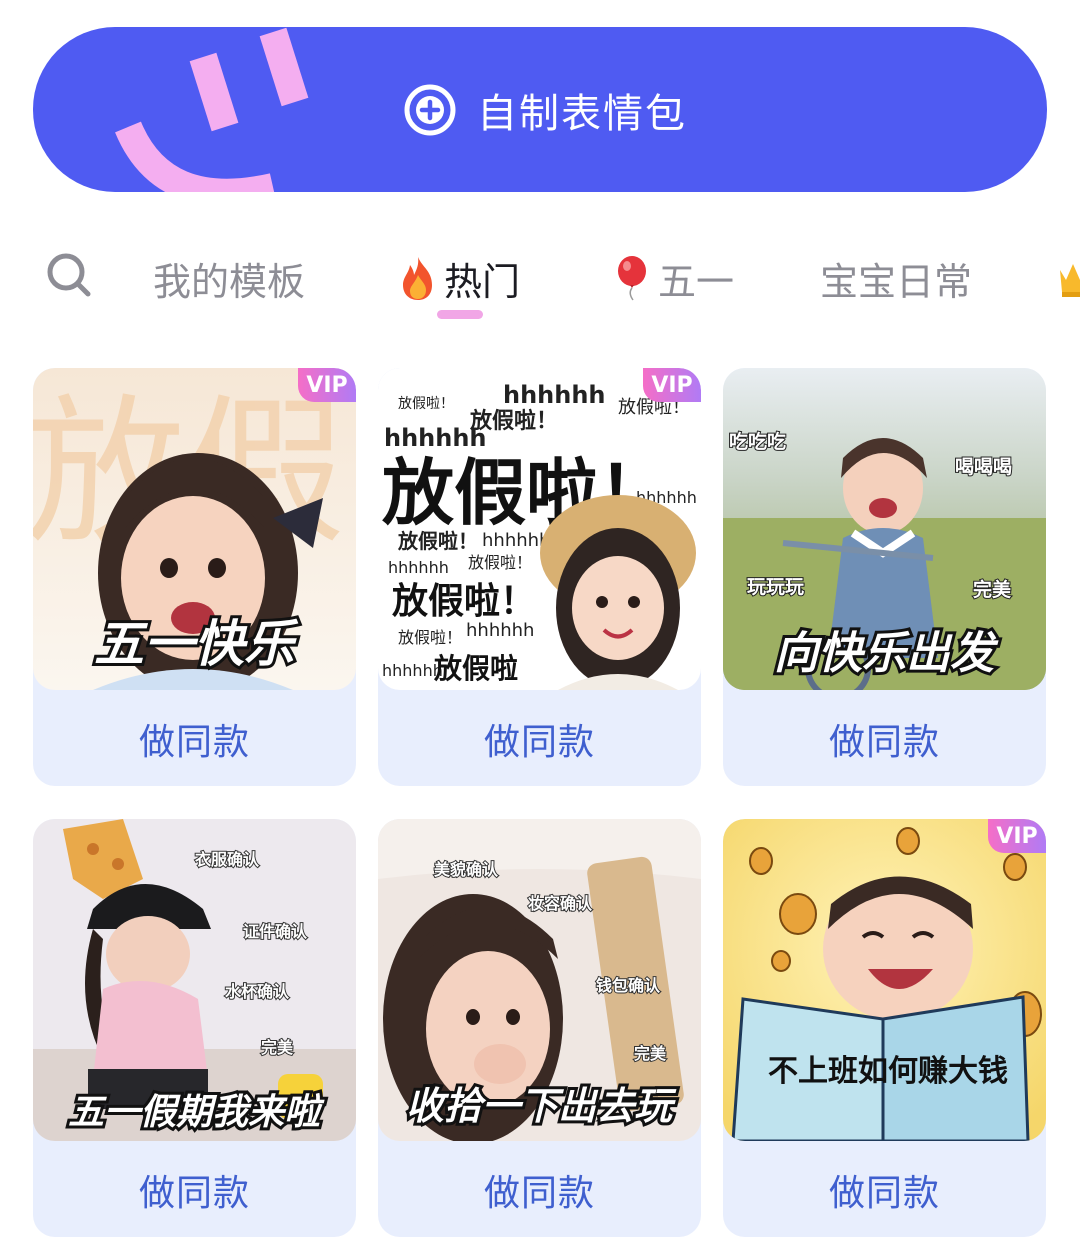 This screenshot has height=1257, width=1080. What do you see at coordinates (212, 109) in the screenshot?
I see `smiley-decoration-icon` at bounding box center [212, 109].